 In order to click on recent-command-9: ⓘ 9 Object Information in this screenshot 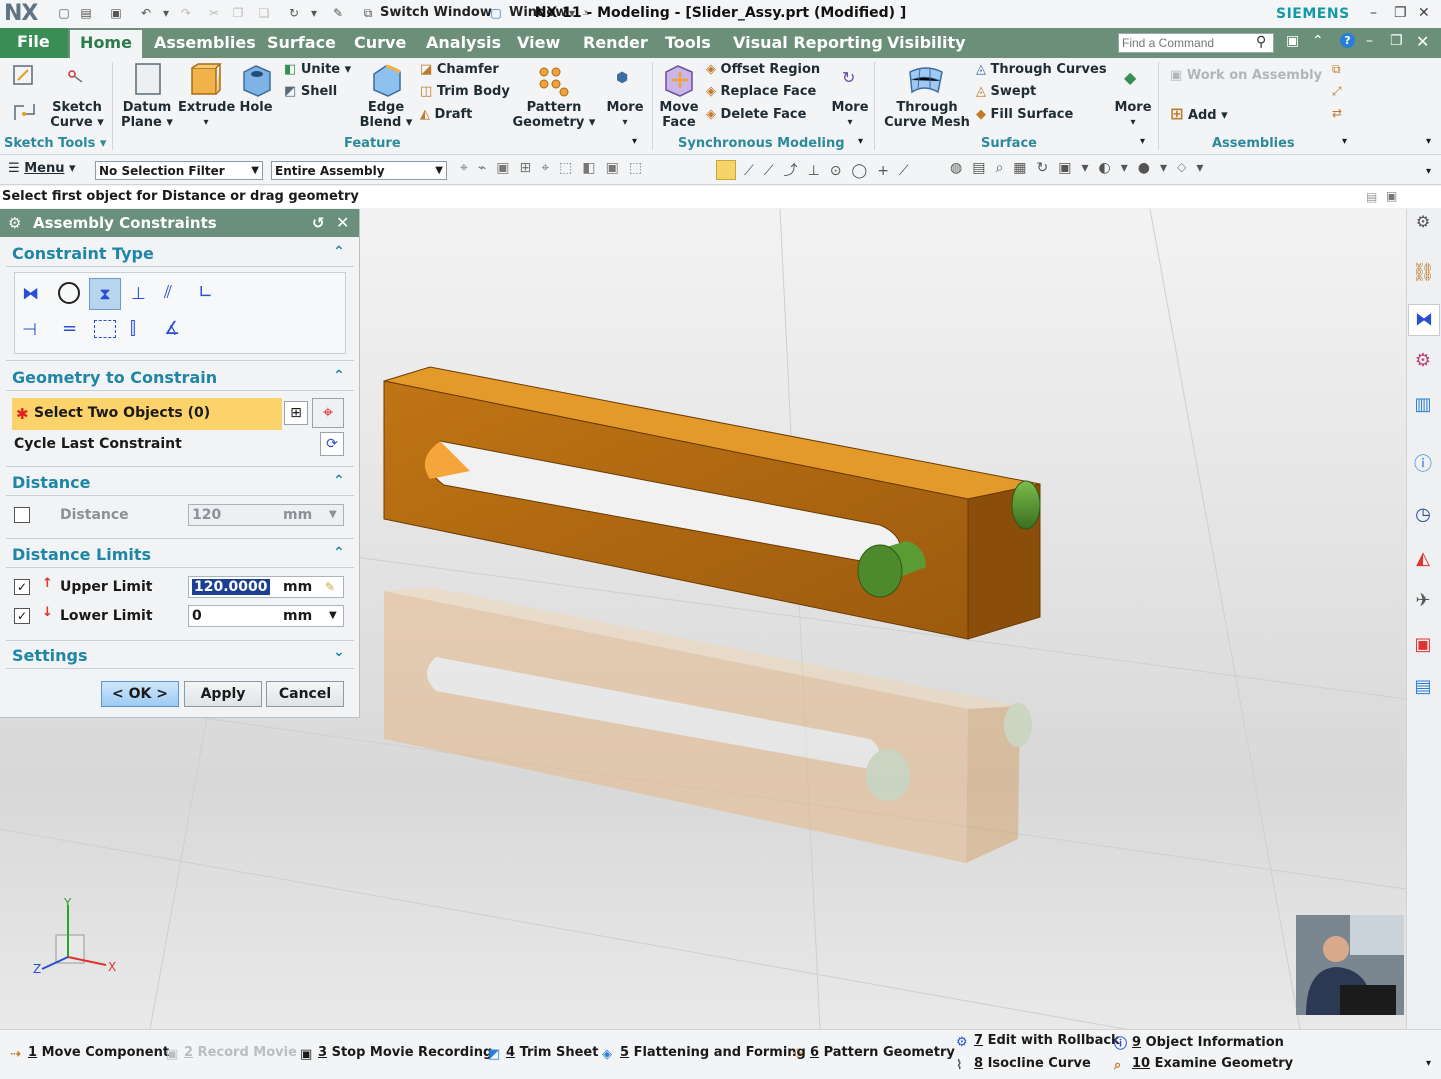, I will do `click(1199, 1042)`.